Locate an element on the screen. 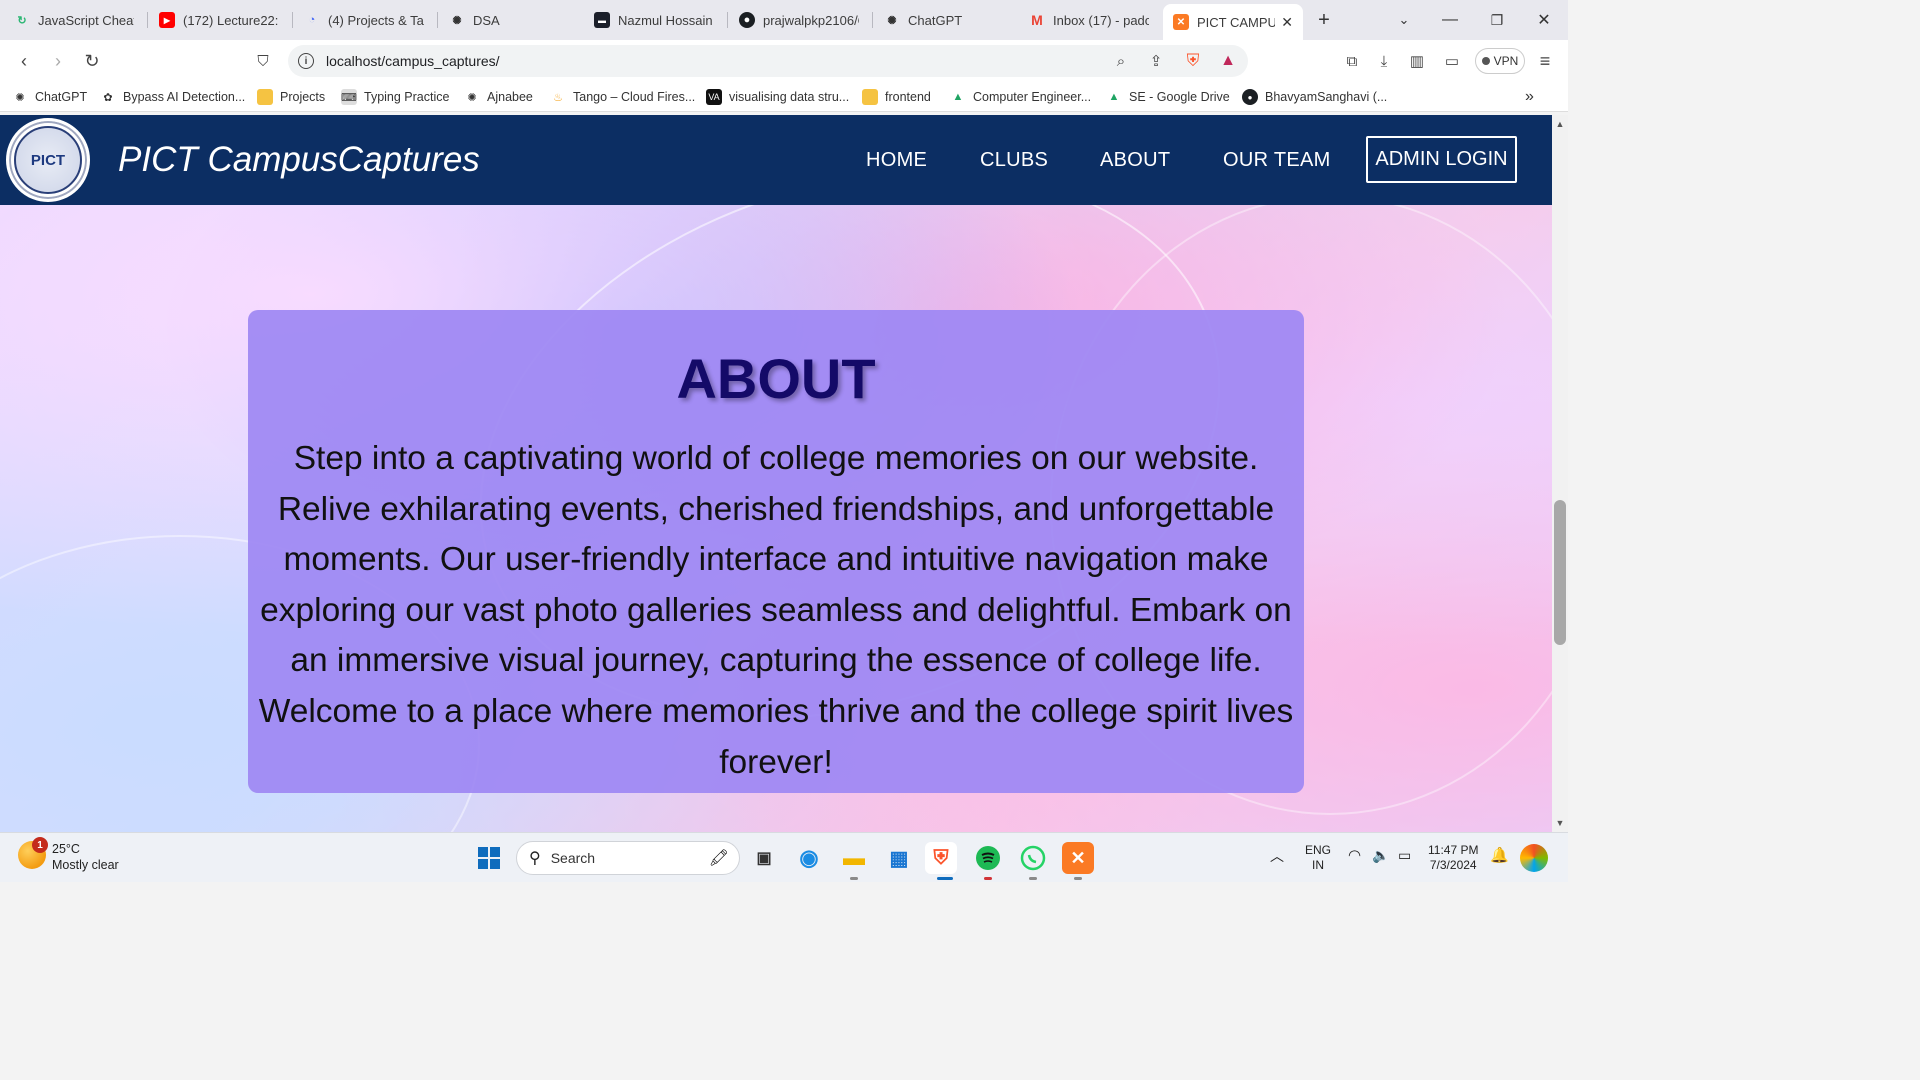 The height and width of the screenshot is (1080, 1920). close-window-icon: ✕ is located at coordinates (1544, 20).